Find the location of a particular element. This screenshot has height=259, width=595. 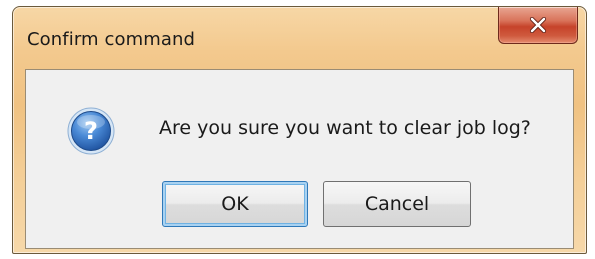

ok-button: OK is located at coordinates (235, 204).